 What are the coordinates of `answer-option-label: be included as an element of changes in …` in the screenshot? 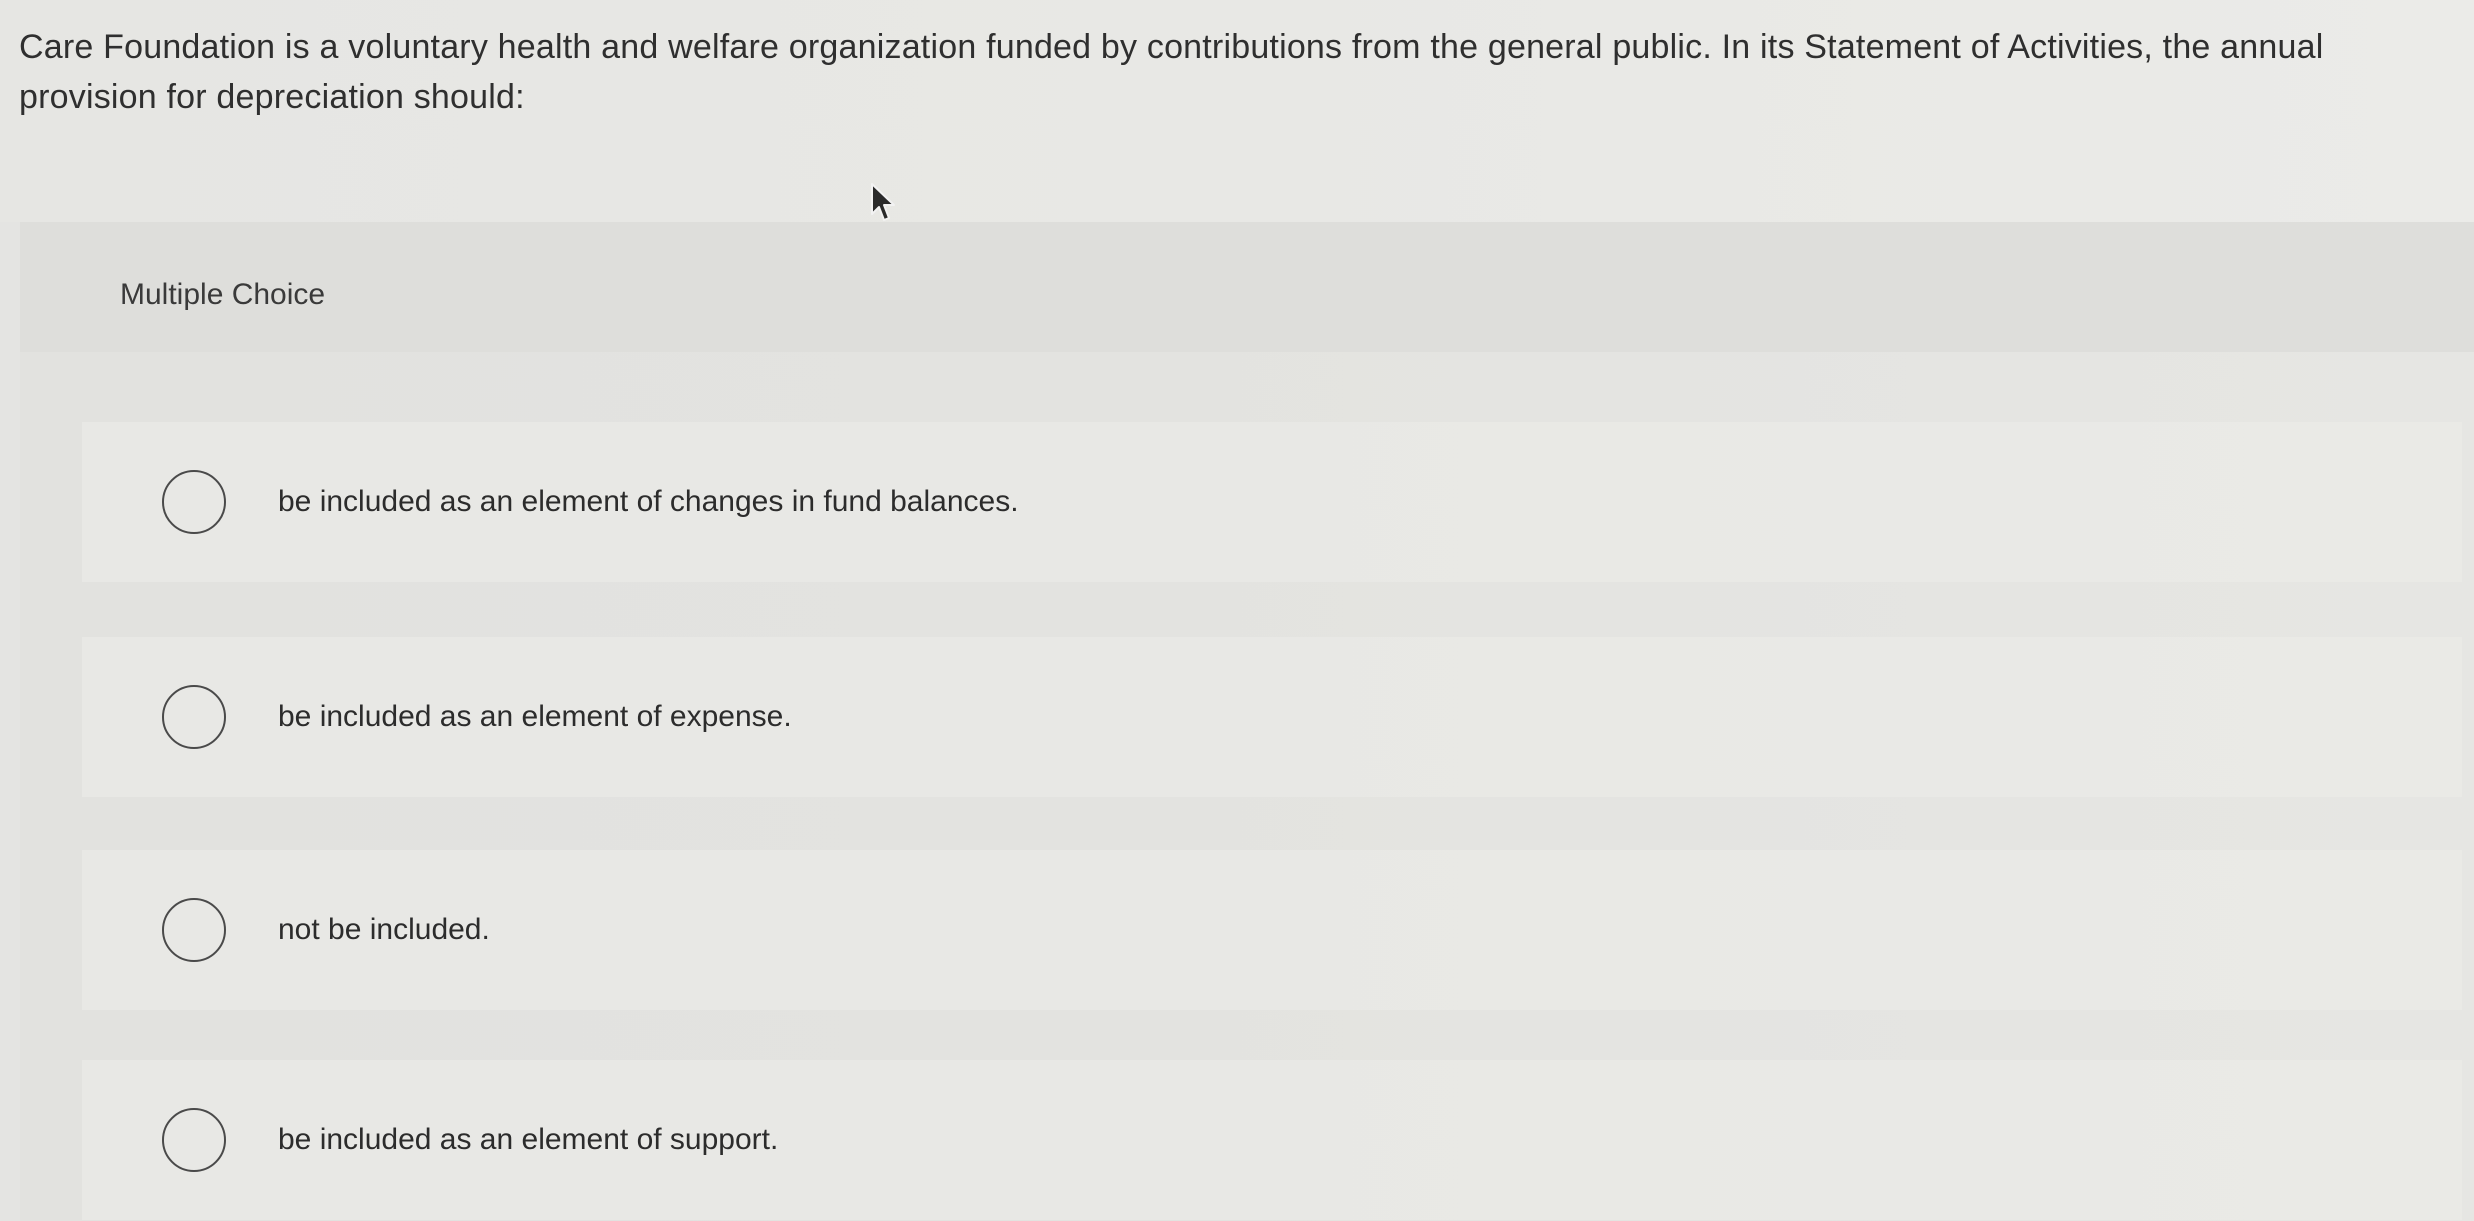 It's located at (648, 501).